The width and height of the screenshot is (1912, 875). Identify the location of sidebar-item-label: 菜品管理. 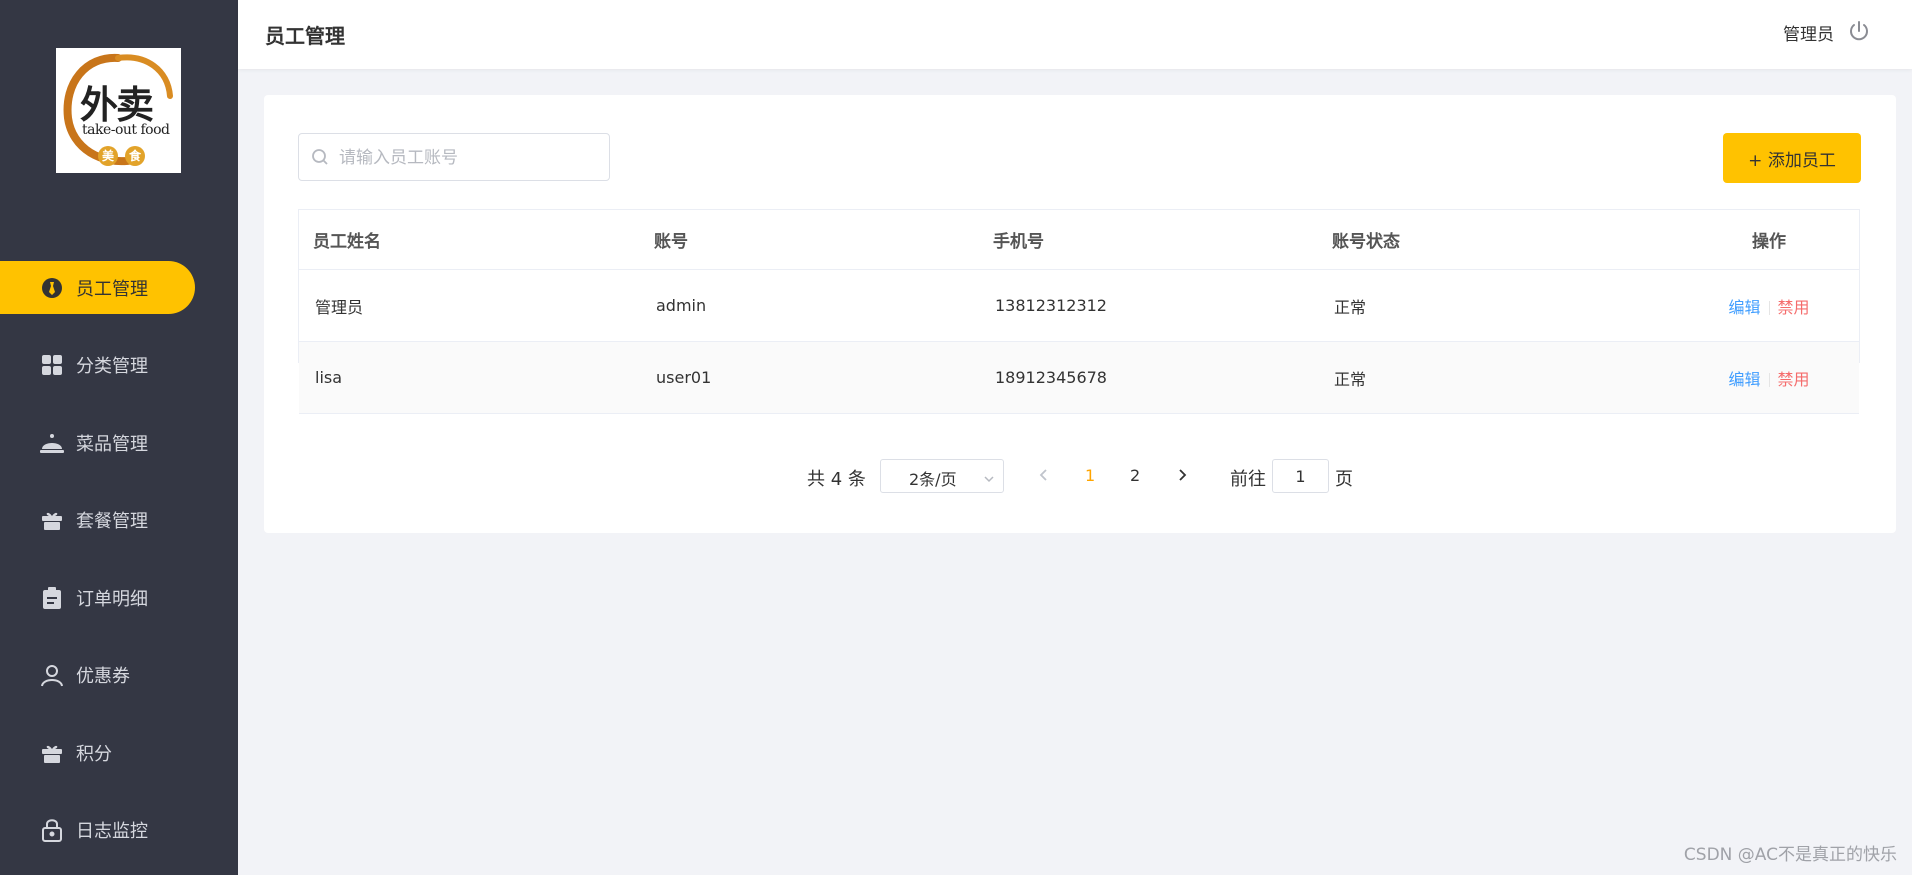
(112, 444).